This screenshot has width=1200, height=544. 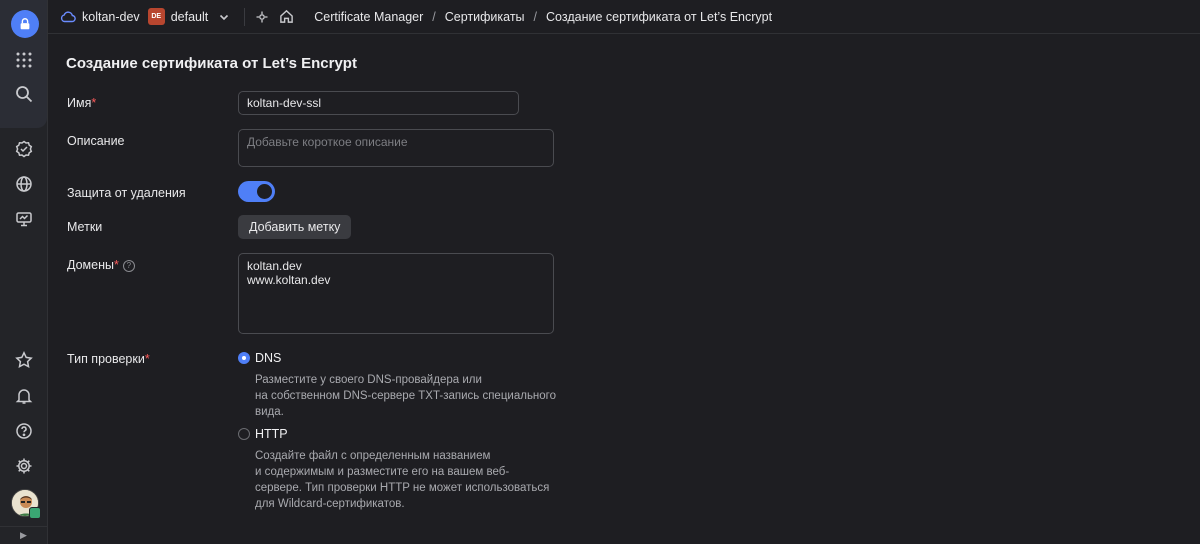 I want to click on folder-badge: DE, so click(x=156, y=16).